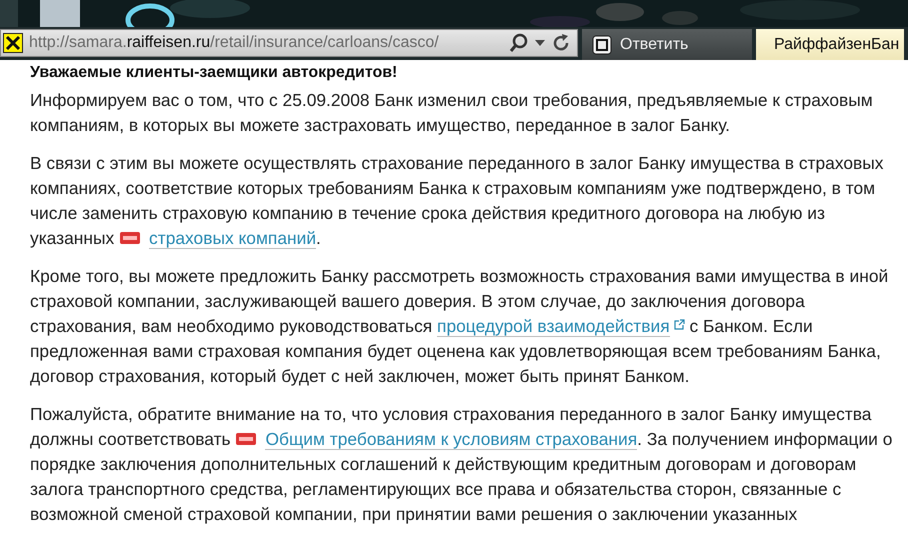  Describe the element at coordinates (679, 324) in the screenshot. I see `external-link-icon` at that location.